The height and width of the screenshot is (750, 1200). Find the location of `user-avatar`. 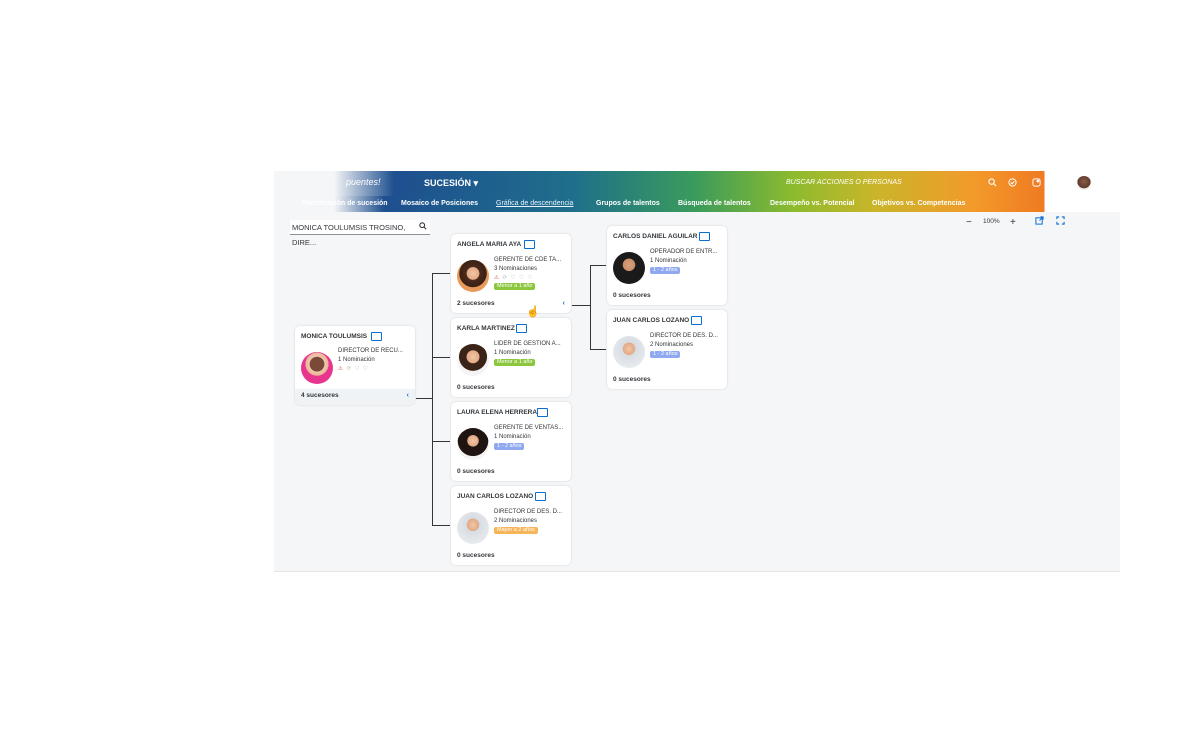

user-avatar is located at coordinates (1084, 183).